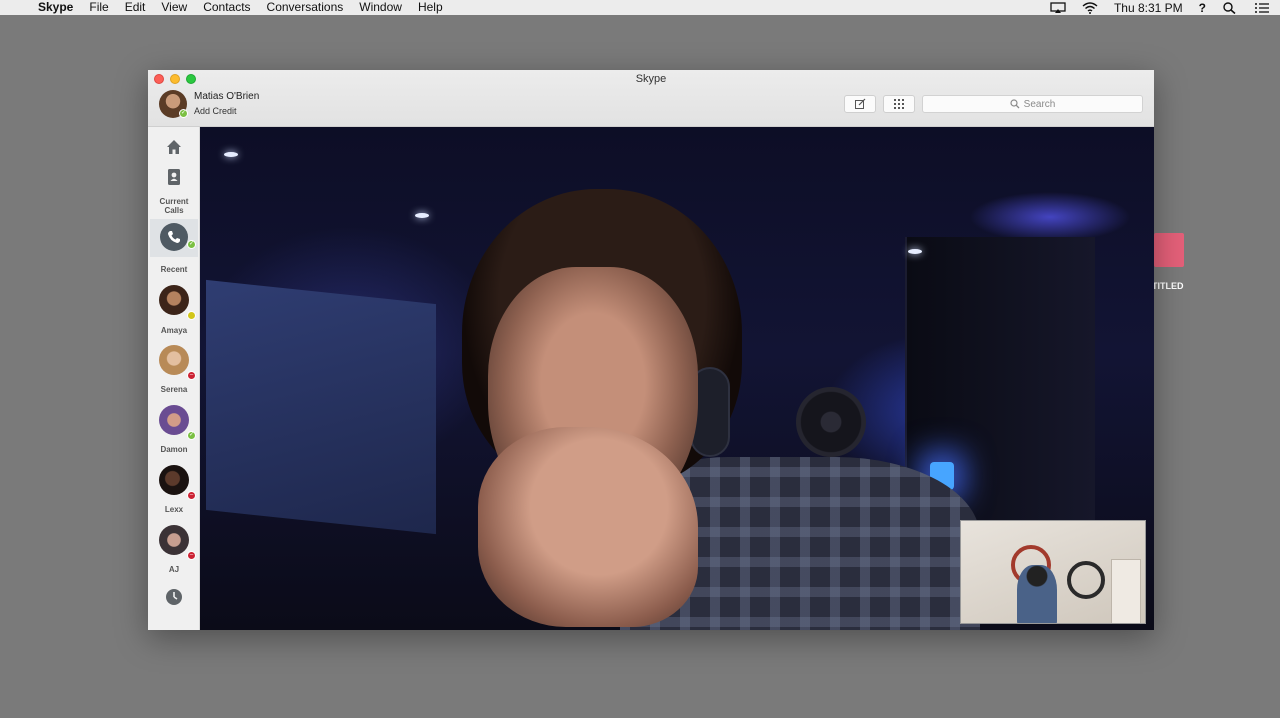 The height and width of the screenshot is (718, 1280). I want to click on pip-bike-wheel, so click(1086, 580).